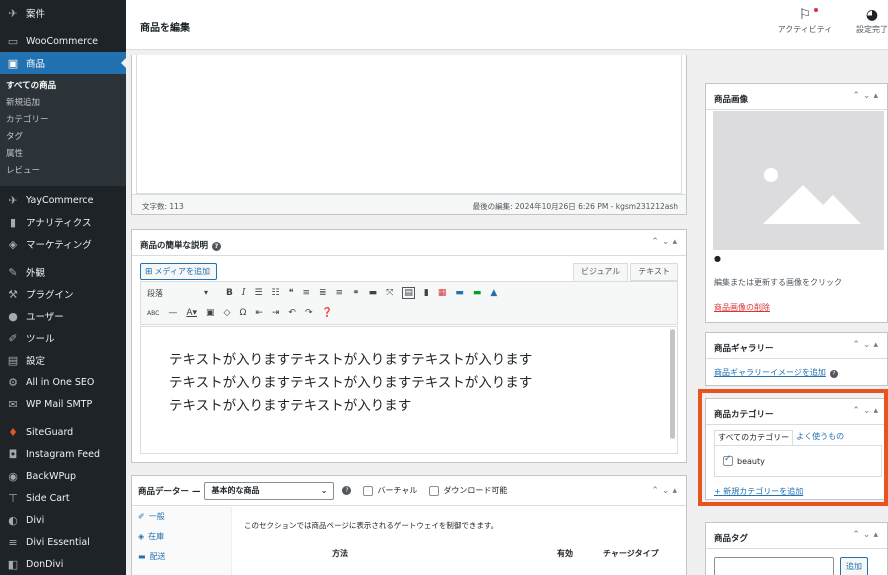  I want to click on undo-icon: ↶, so click(292, 313).